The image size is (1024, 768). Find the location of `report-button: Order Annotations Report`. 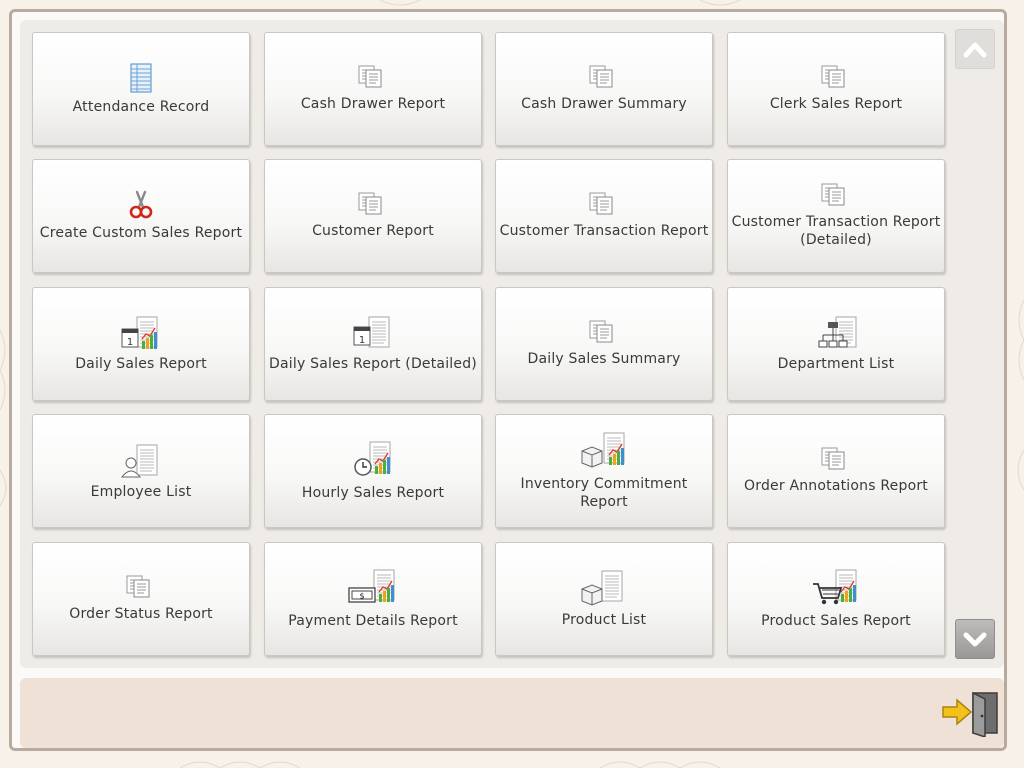

report-button: Order Annotations Report is located at coordinates (836, 471).